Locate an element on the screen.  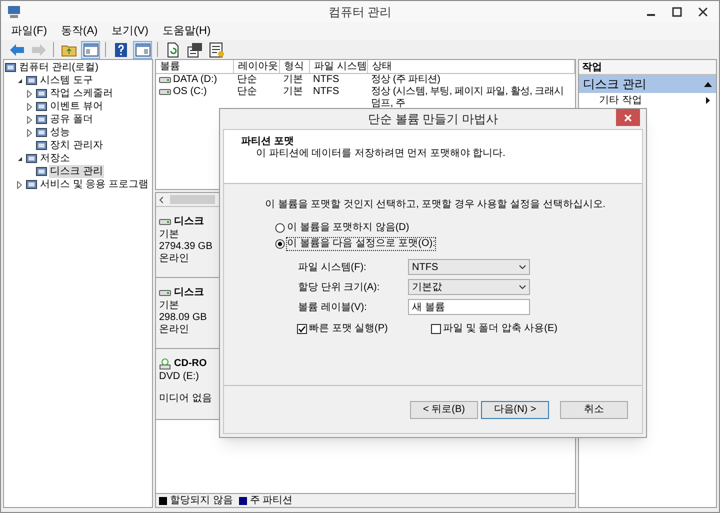
disk-title: CD-RO is located at coordinates (190, 364).